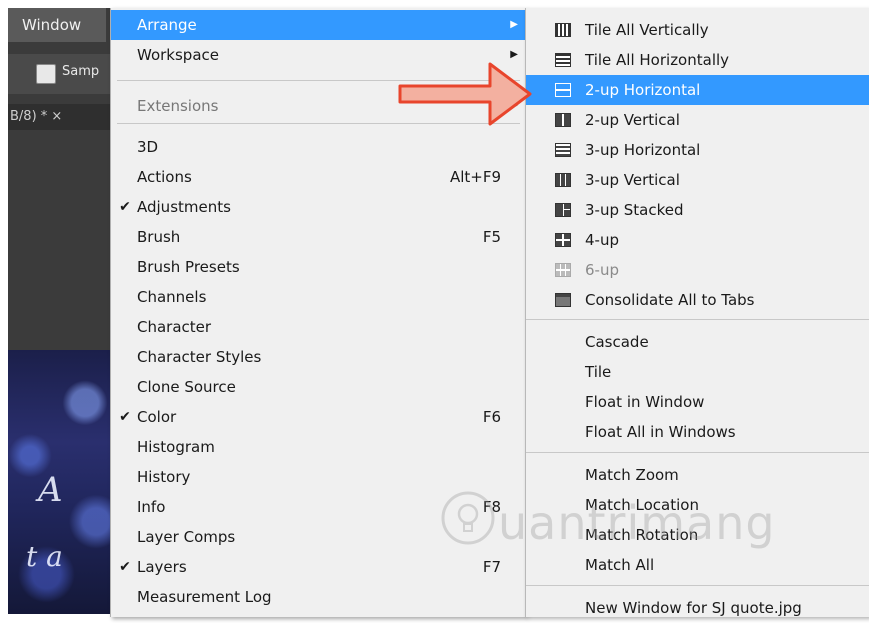 This screenshot has width=869, height=623. I want to click on arrange-item-2-up-vertical: 2-up Vertical, so click(697, 120).